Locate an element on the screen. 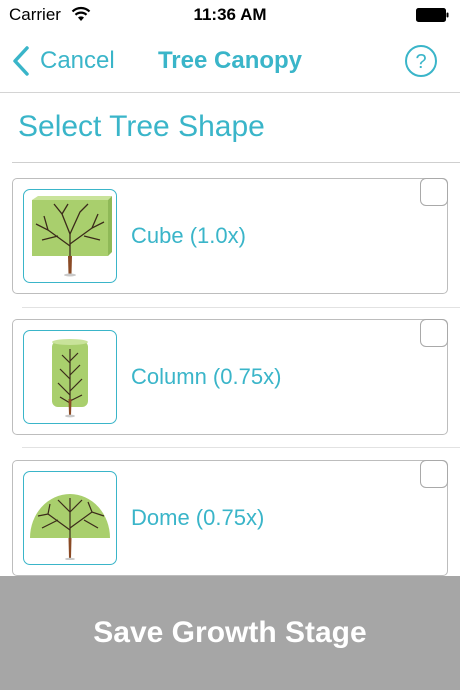 Image resolution: width=460 pixels, height=690 pixels. chevron-left-icon is located at coordinates (21, 61).